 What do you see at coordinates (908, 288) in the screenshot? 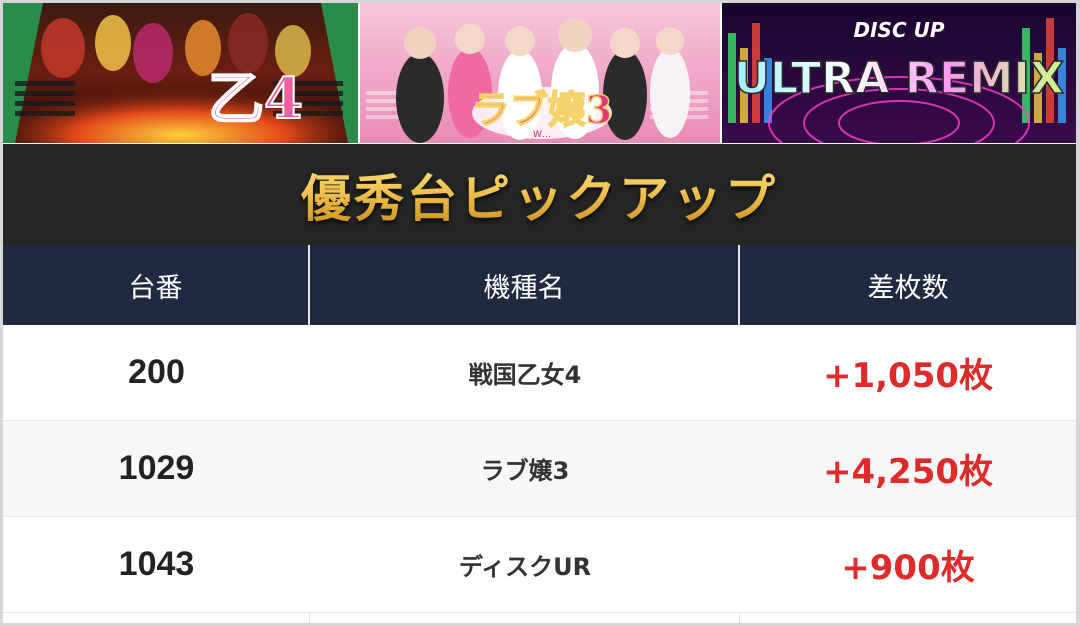
I see `column-header-coin-difference: 差枚数` at bounding box center [908, 288].